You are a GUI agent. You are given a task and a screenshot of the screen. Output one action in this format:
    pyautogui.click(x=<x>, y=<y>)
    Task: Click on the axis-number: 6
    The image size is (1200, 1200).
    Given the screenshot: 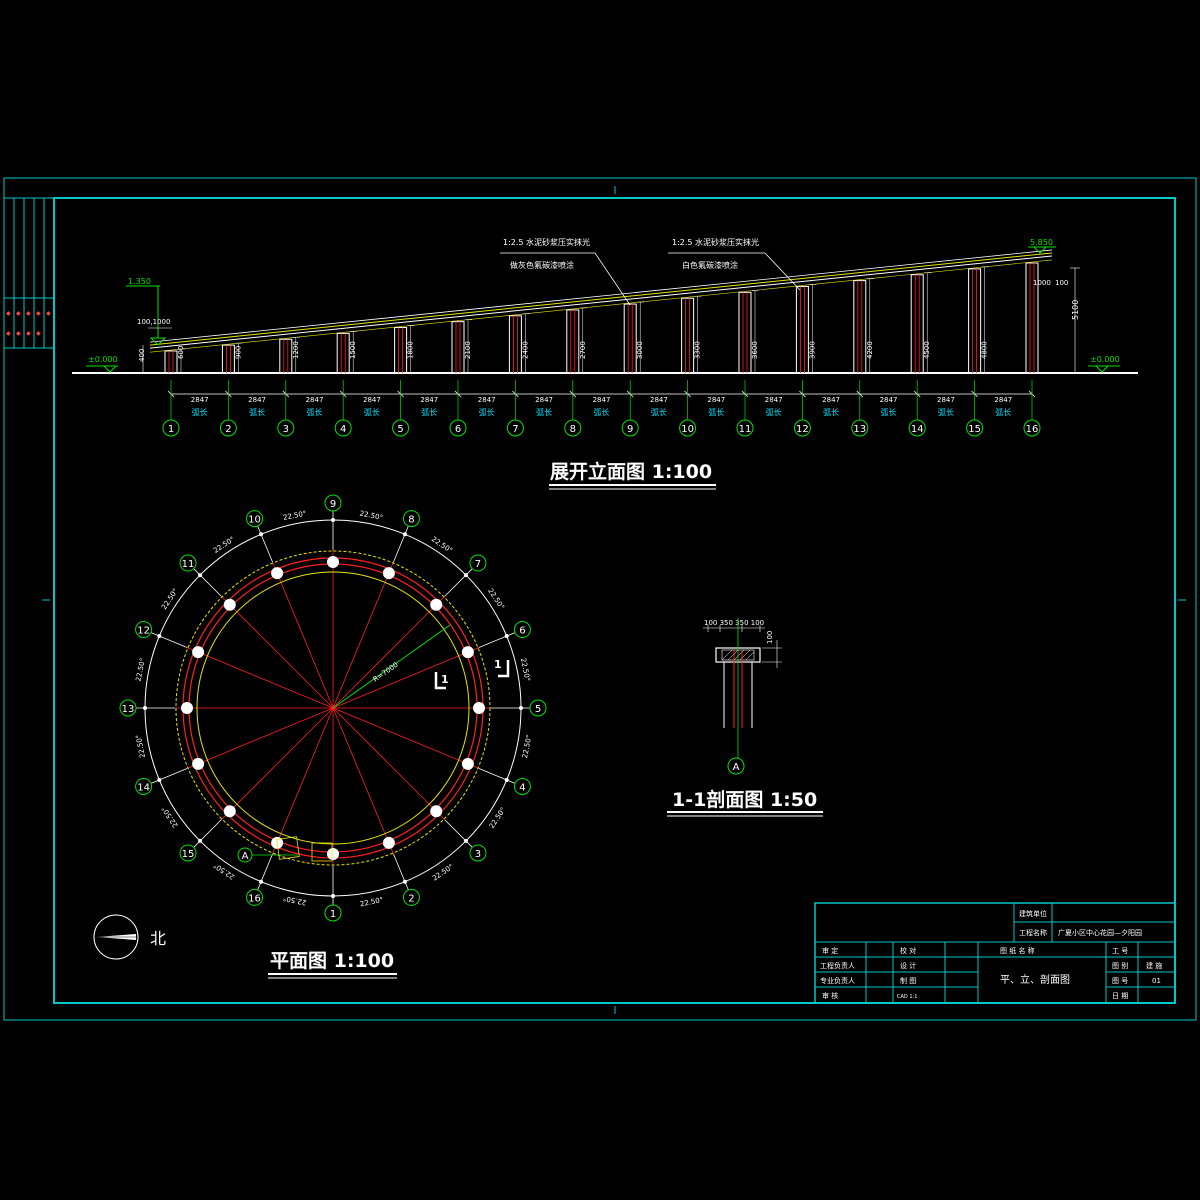 What is the action you would take?
    pyautogui.click(x=458, y=429)
    